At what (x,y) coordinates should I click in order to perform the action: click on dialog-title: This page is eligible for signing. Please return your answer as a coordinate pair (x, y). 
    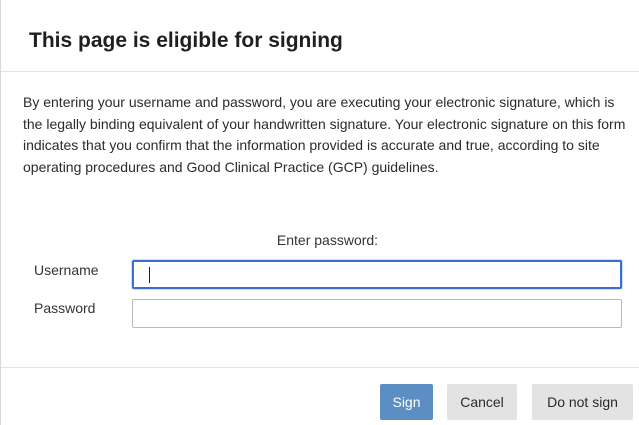
    Looking at the image, I should click on (186, 40).